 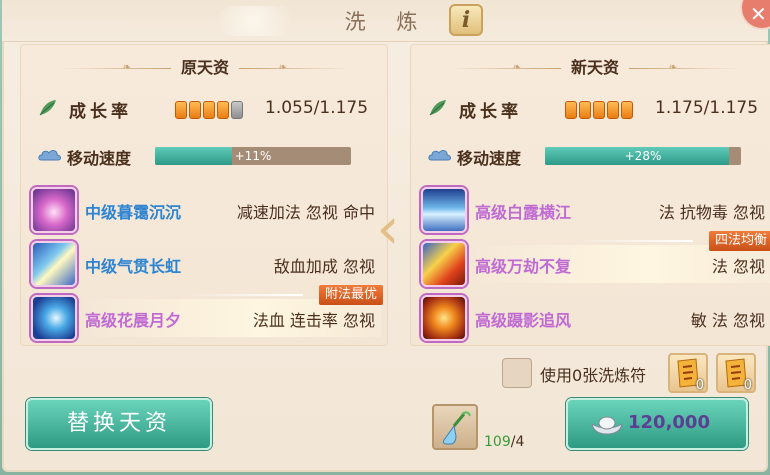 I want to click on title-bar: 洗 炼 i, so click(x=385, y=21).